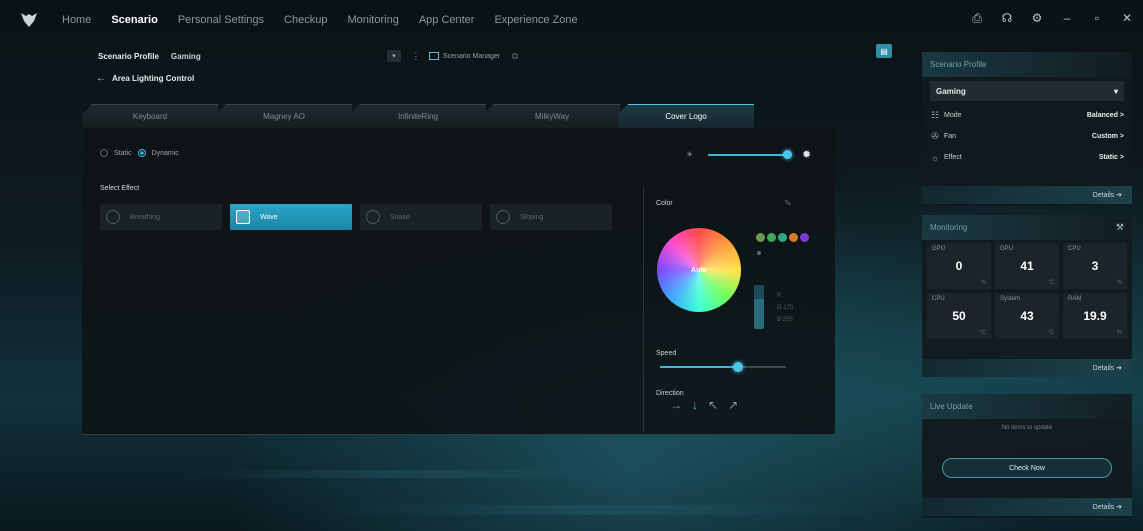  What do you see at coordinates (959, 316) in the screenshot?
I see `monitor-value: 50` at bounding box center [959, 316].